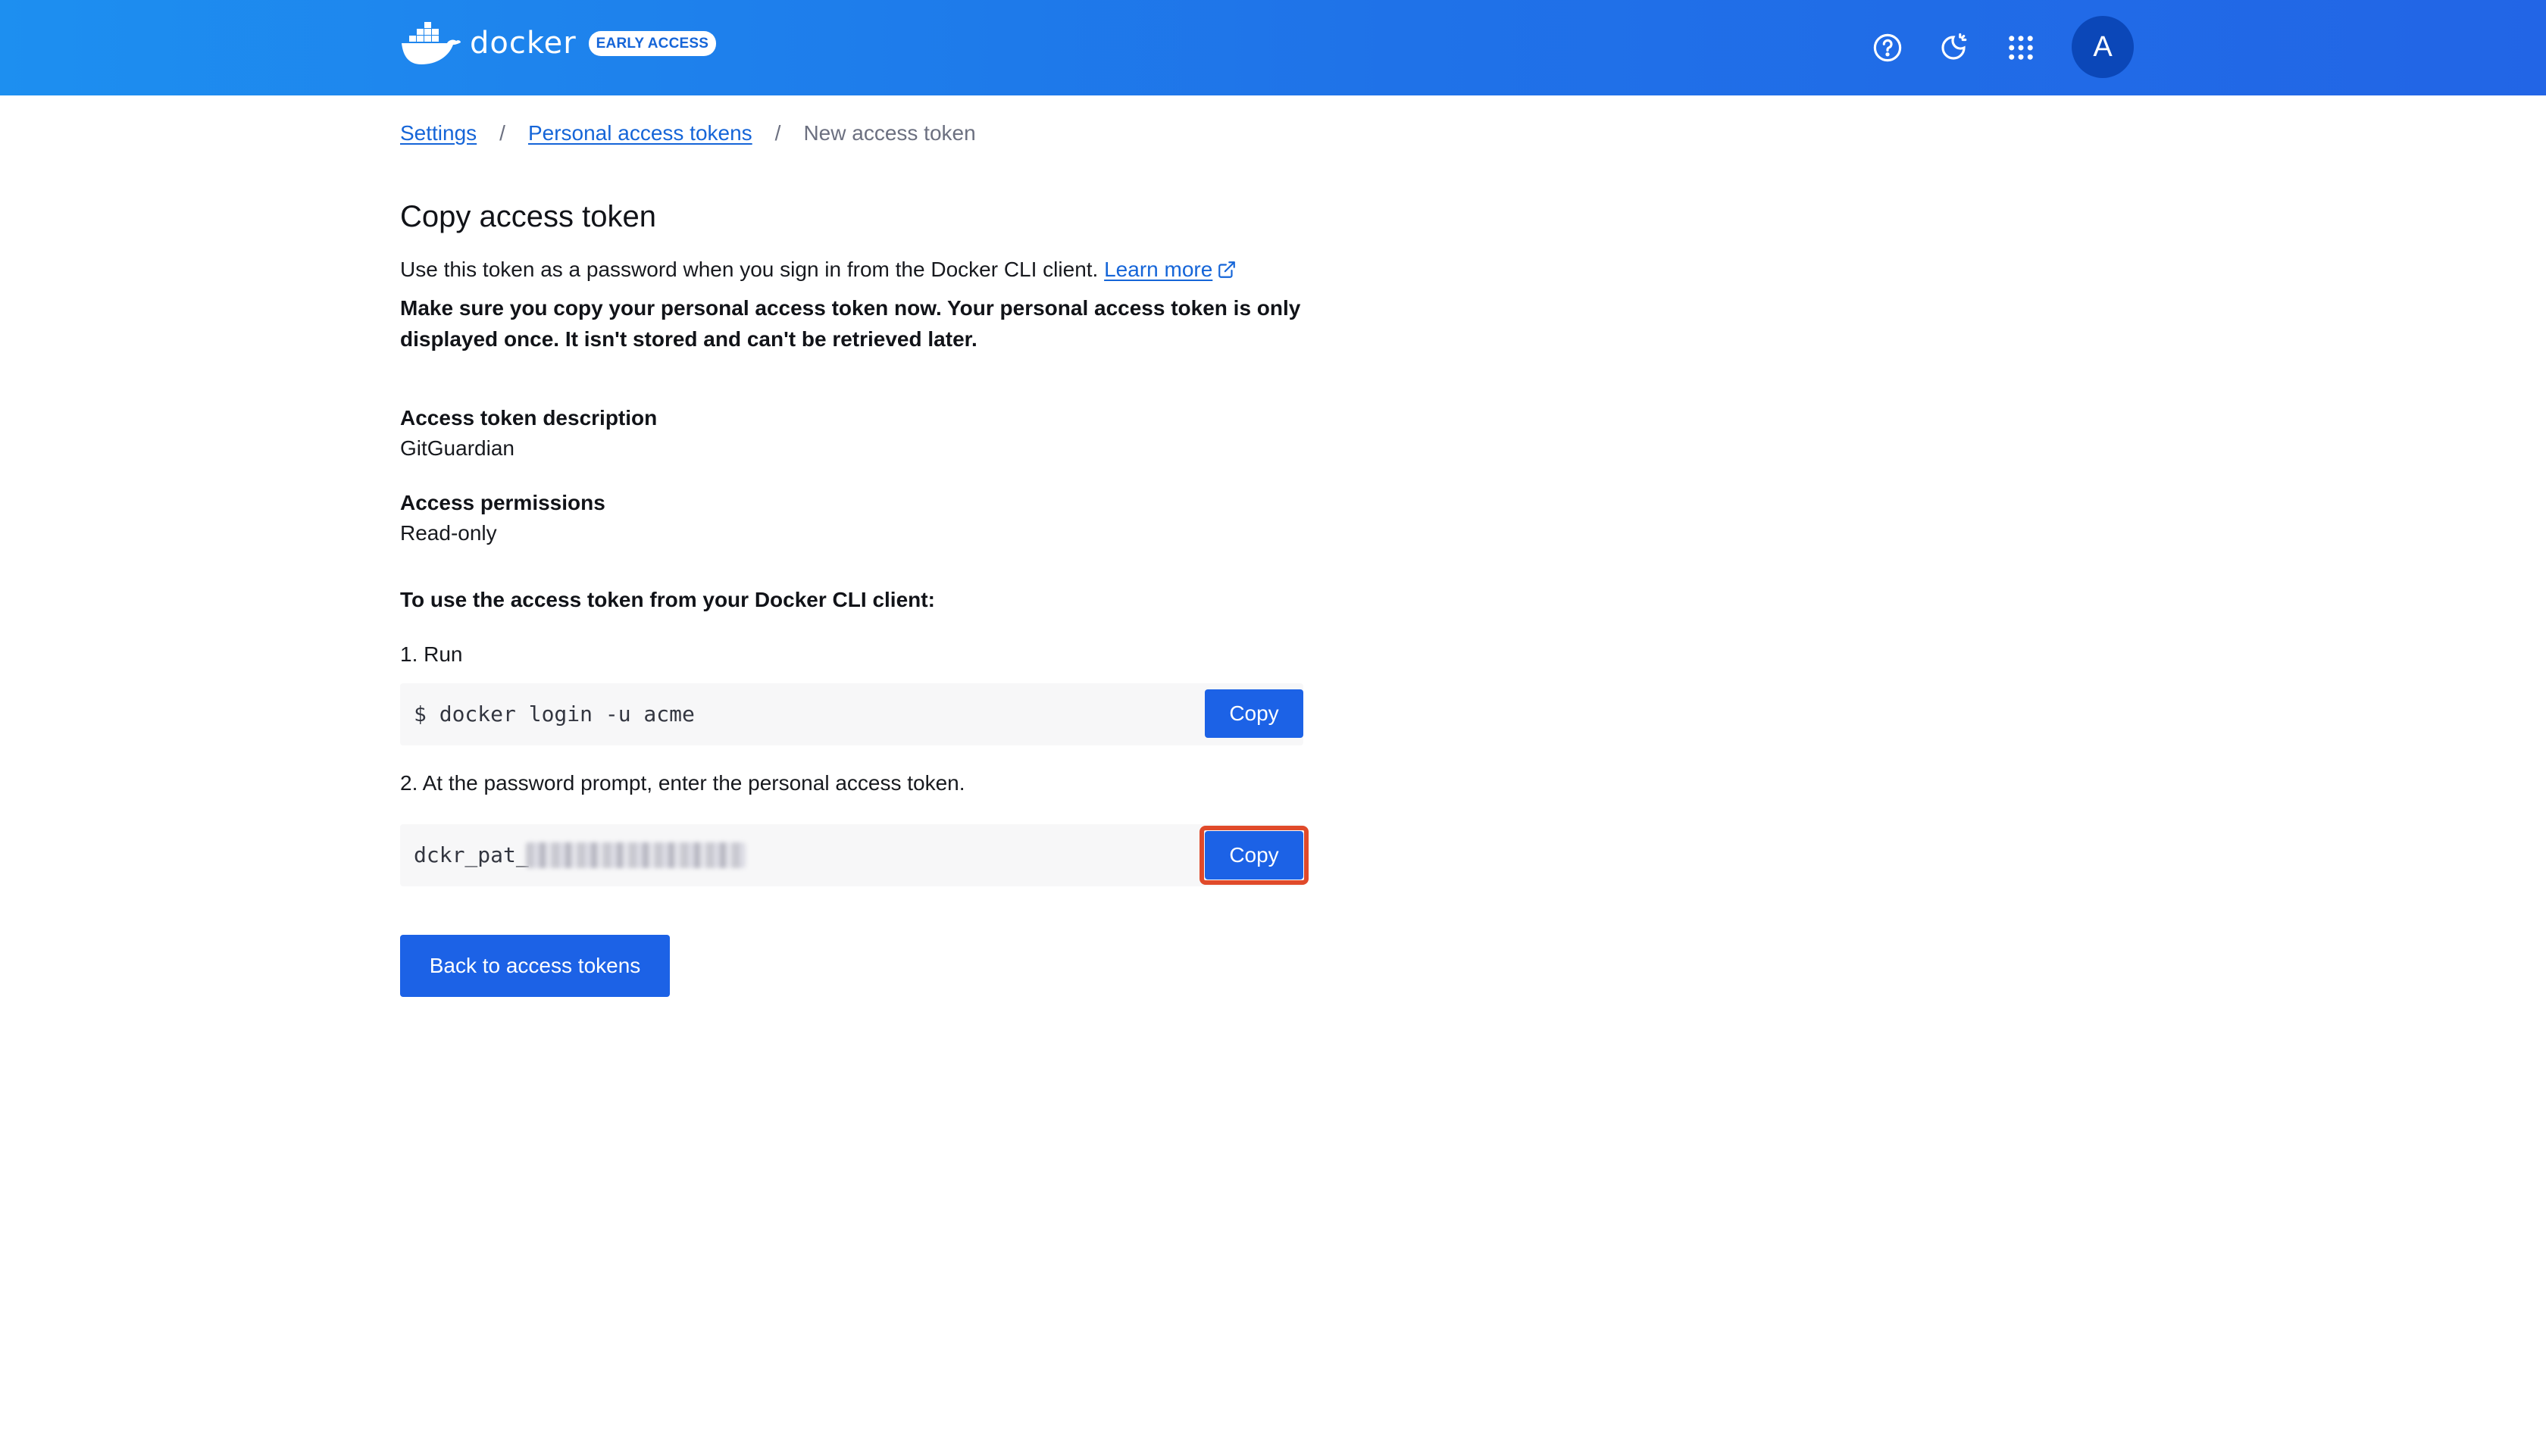 This screenshot has width=2546, height=1456. What do you see at coordinates (851, 855) in the screenshot?
I see `token-box: dckr_pat_` at bounding box center [851, 855].